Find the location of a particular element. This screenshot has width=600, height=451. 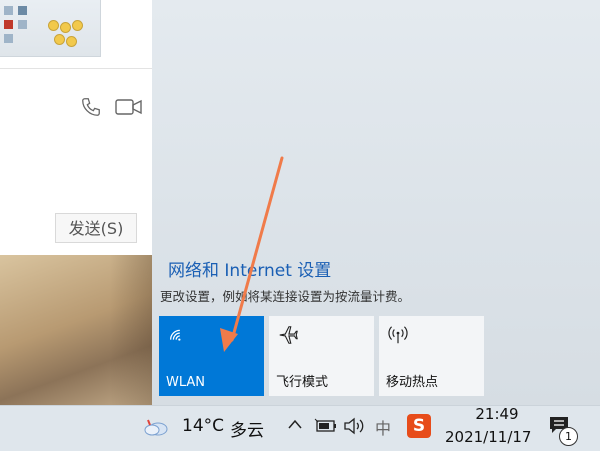

mobile-hotspot-quick-action: 移动热点 is located at coordinates (431, 356).